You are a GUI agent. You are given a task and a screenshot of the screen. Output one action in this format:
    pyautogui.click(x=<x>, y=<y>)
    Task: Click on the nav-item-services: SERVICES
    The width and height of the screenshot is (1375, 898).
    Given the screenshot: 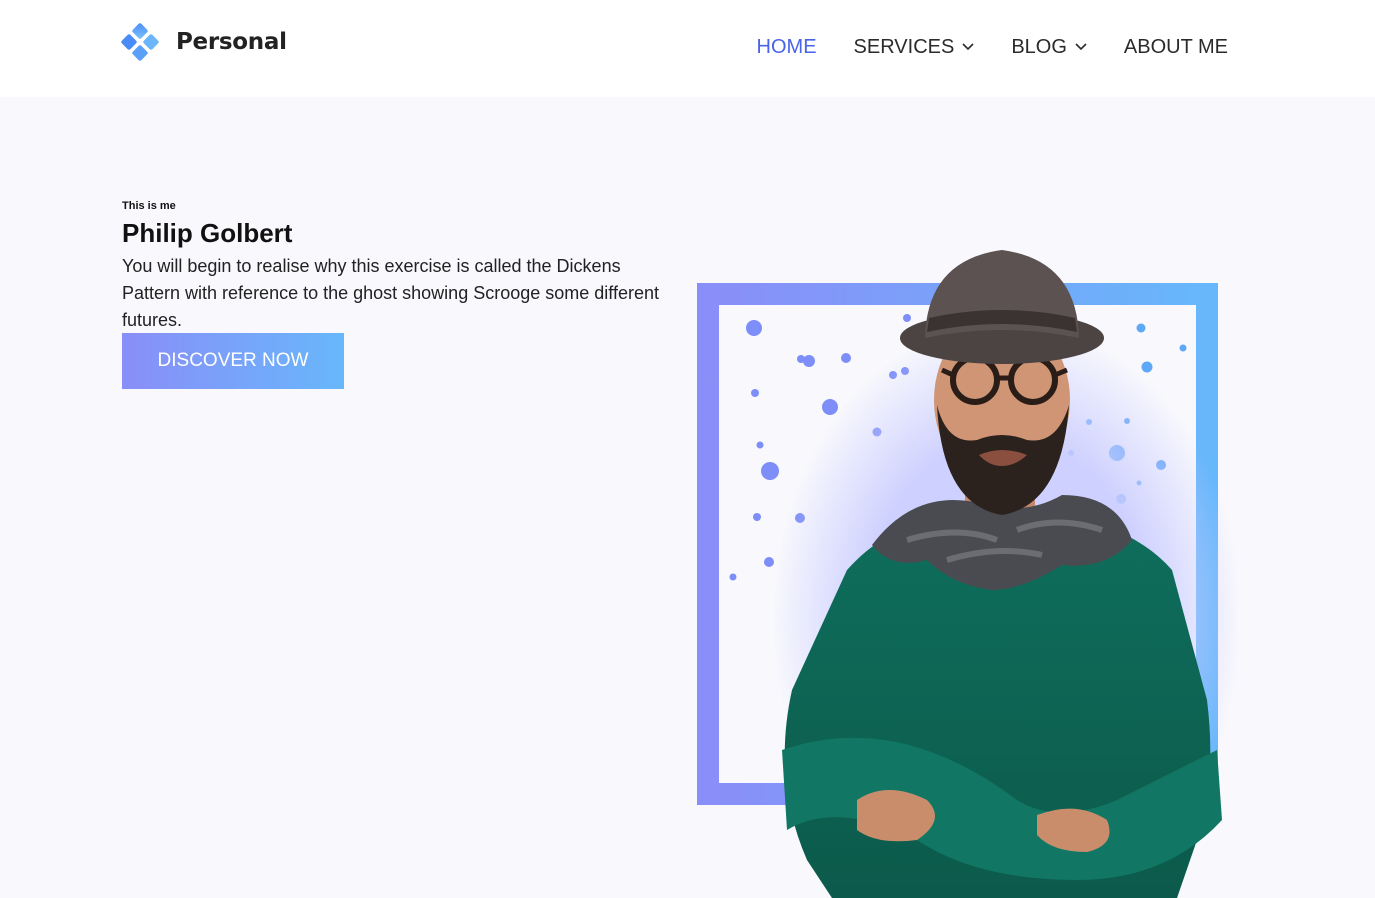 What is the action you would take?
    pyautogui.click(x=914, y=47)
    